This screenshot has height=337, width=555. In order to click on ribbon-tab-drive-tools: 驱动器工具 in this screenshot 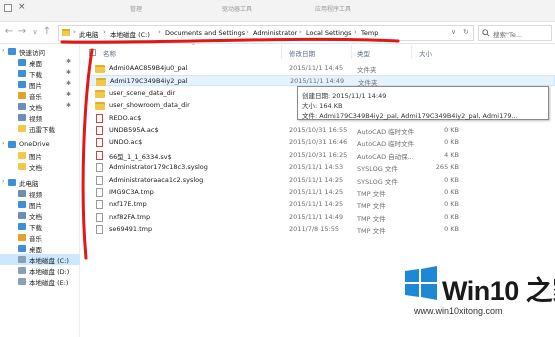, I will do `click(237, 8)`.